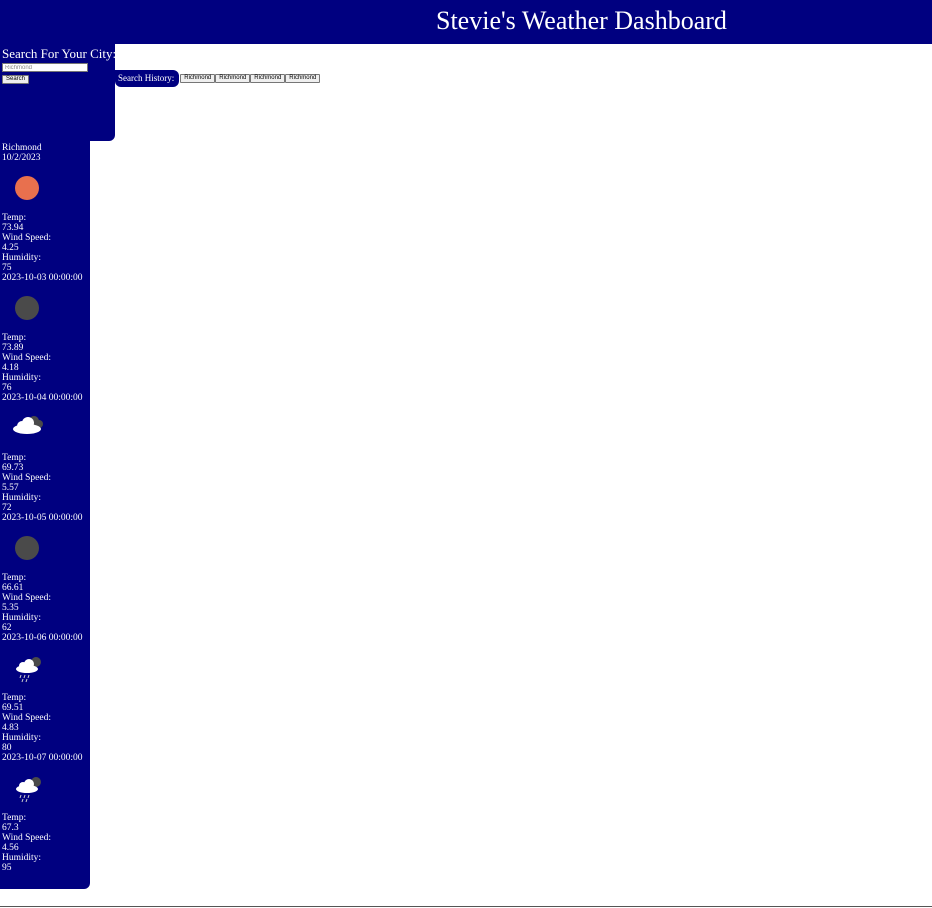 The width and height of the screenshot is (932, 908). What do you see at coordinates (42, 518) in the screenshot?
I see `forecast-date: 2023-10-05 00:00:00` at bounding box center [42, 518].